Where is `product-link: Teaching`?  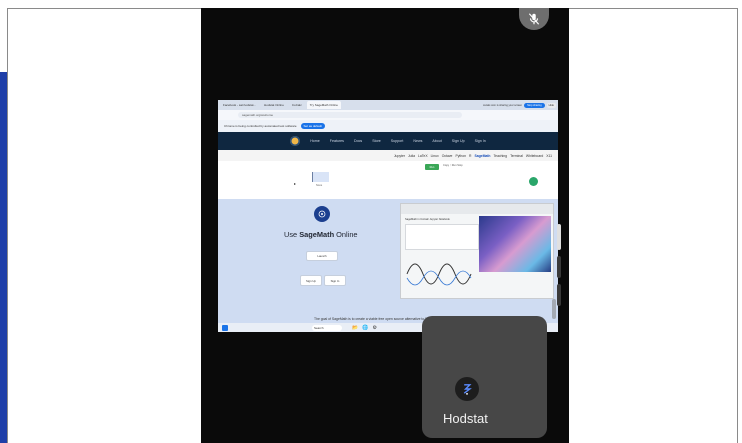 product-link: Teaching is located at coordinates (500, 156).